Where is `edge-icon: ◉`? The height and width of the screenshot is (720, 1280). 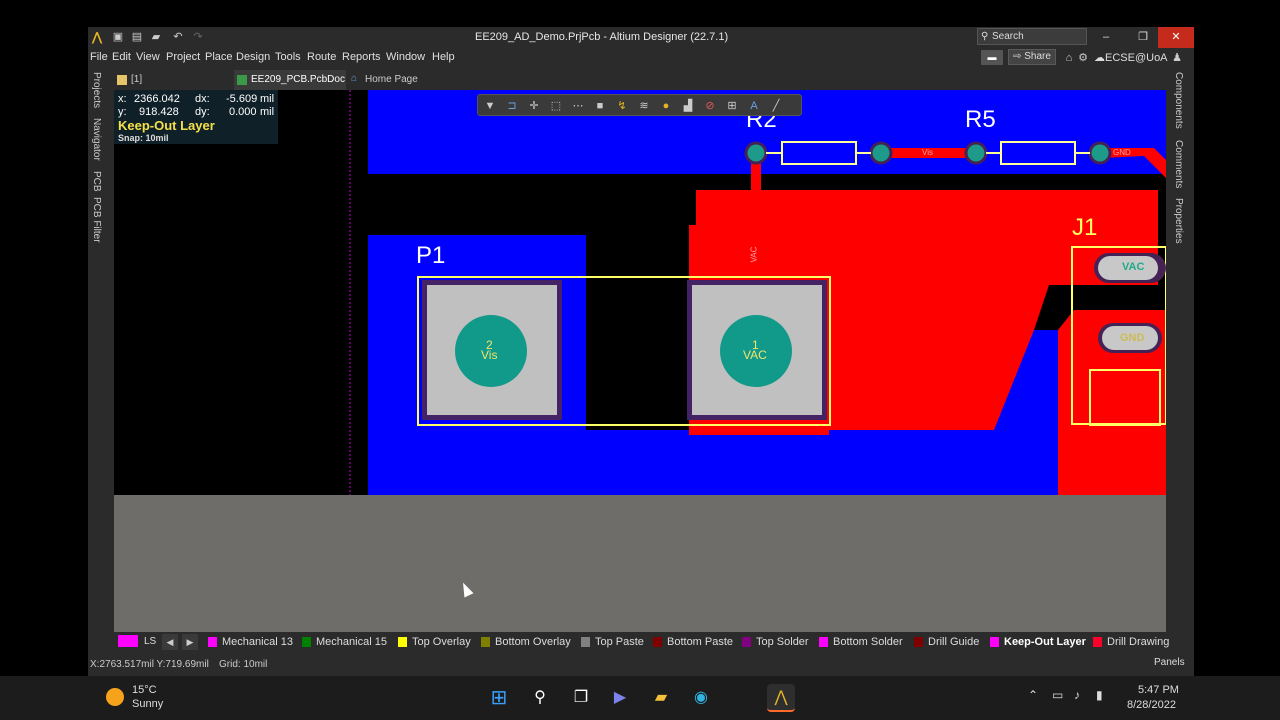 edge-icon: ◉ is located at coordinates (701, 698).